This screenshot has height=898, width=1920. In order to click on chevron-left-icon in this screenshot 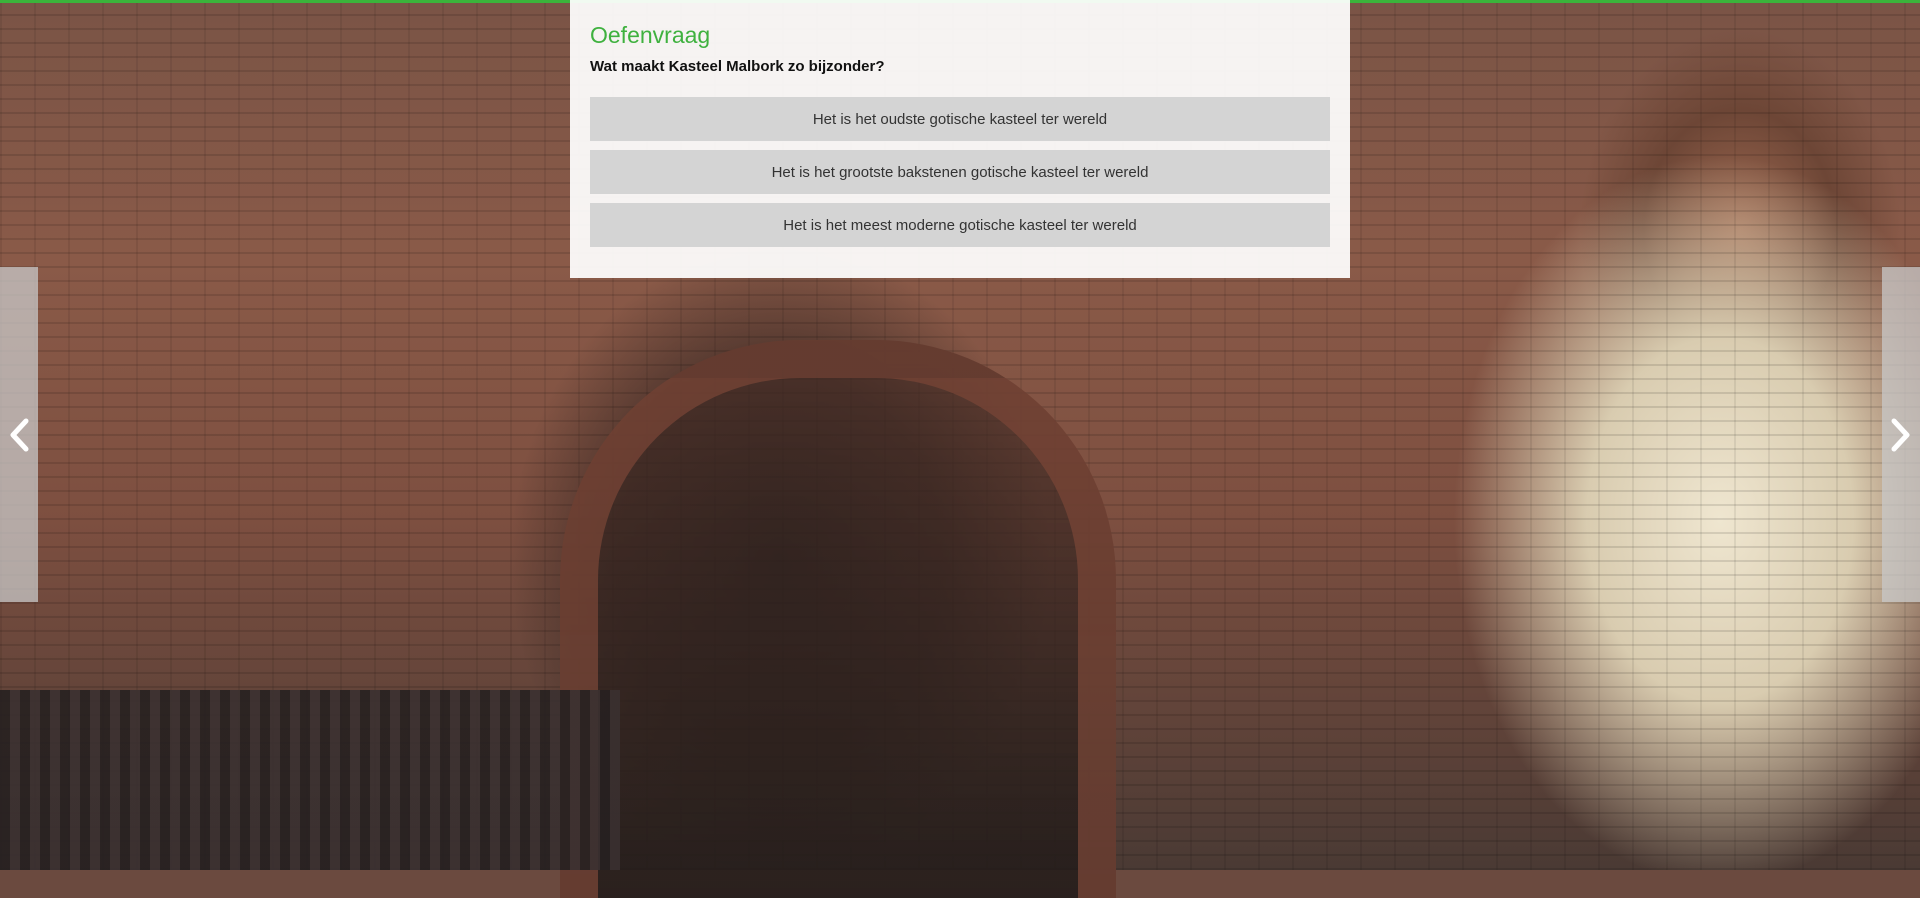, I will do `click(19, 434)`.